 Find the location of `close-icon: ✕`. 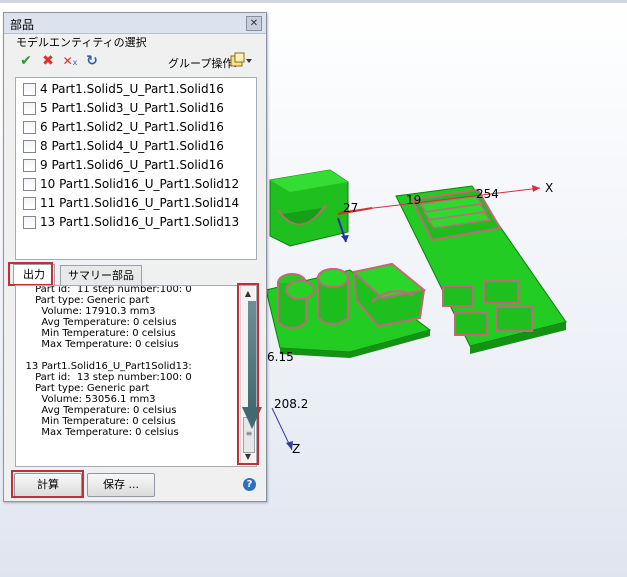

close-icon: ✕ is located at coordinates (254, 23).